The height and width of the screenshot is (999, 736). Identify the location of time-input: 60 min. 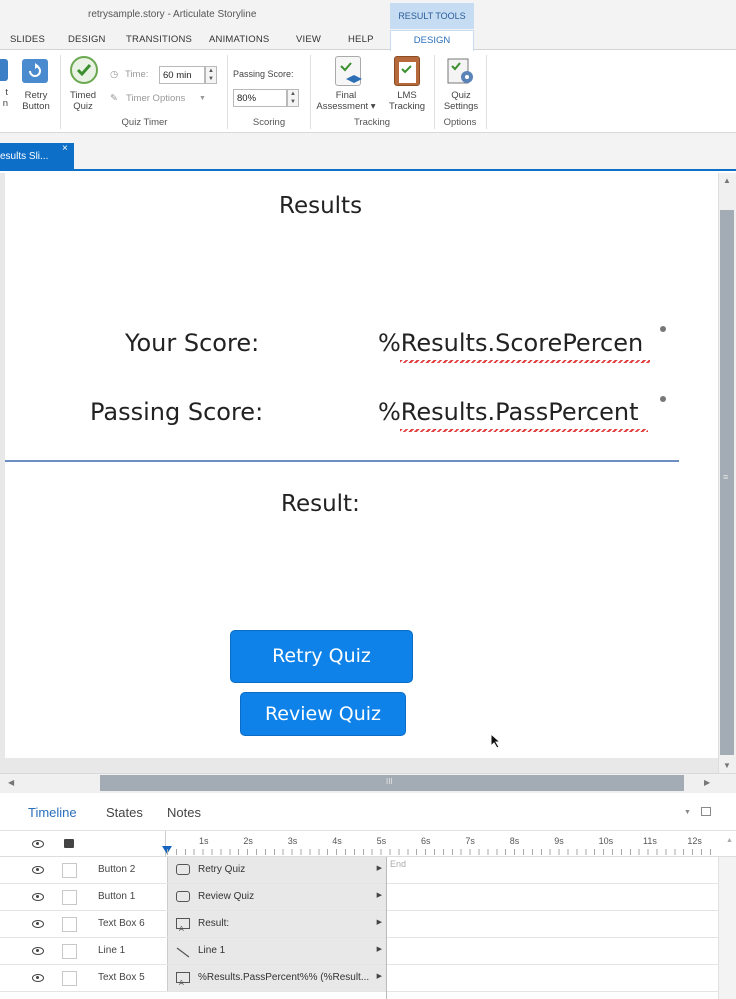
(182, 75).